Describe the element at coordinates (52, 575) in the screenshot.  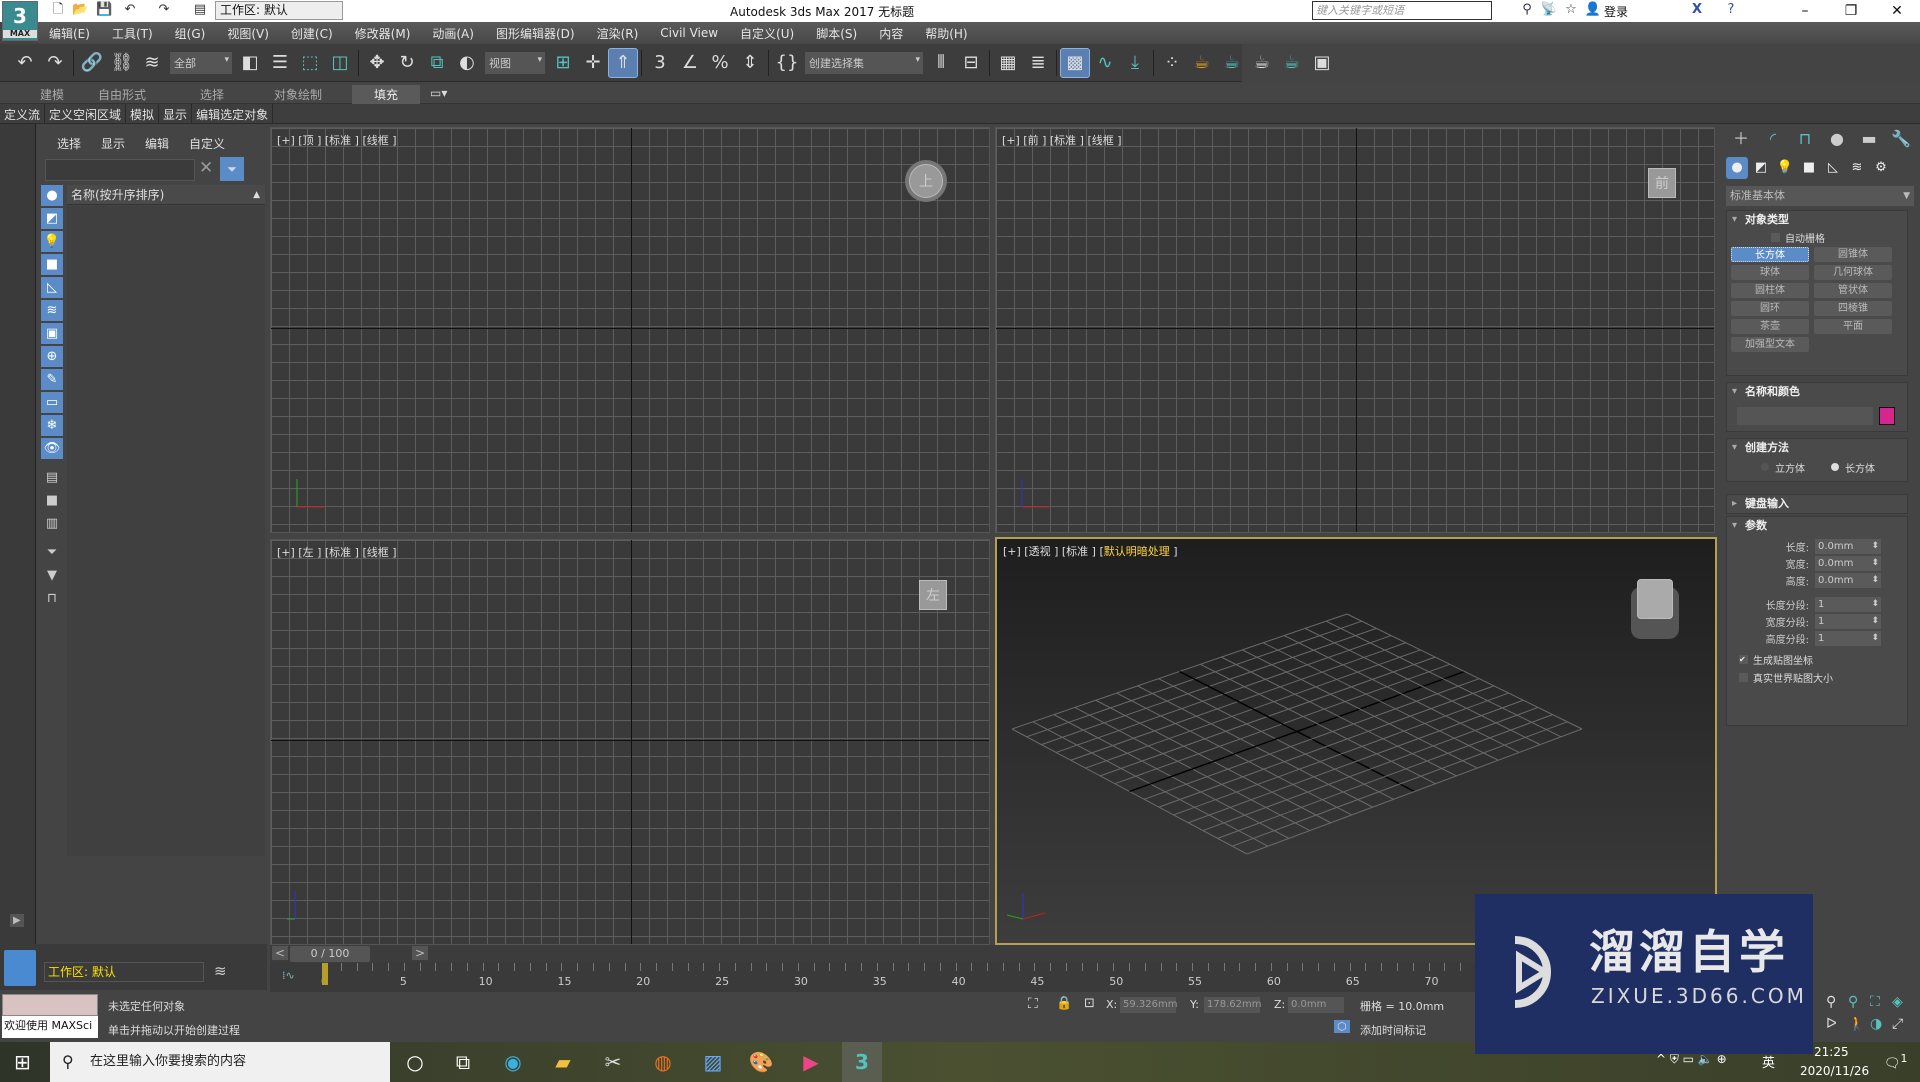
I see `filter-toggle-icon: ▼` at that location.